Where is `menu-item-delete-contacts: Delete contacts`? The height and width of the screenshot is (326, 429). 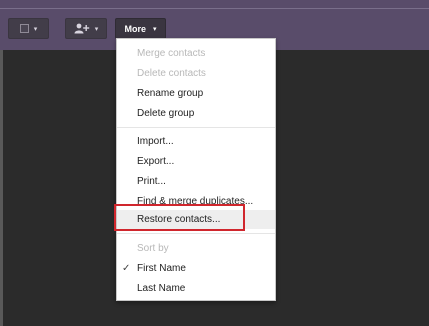 menu-item-delete-contacts: Delete contacts is located at coordinates (171, 73).